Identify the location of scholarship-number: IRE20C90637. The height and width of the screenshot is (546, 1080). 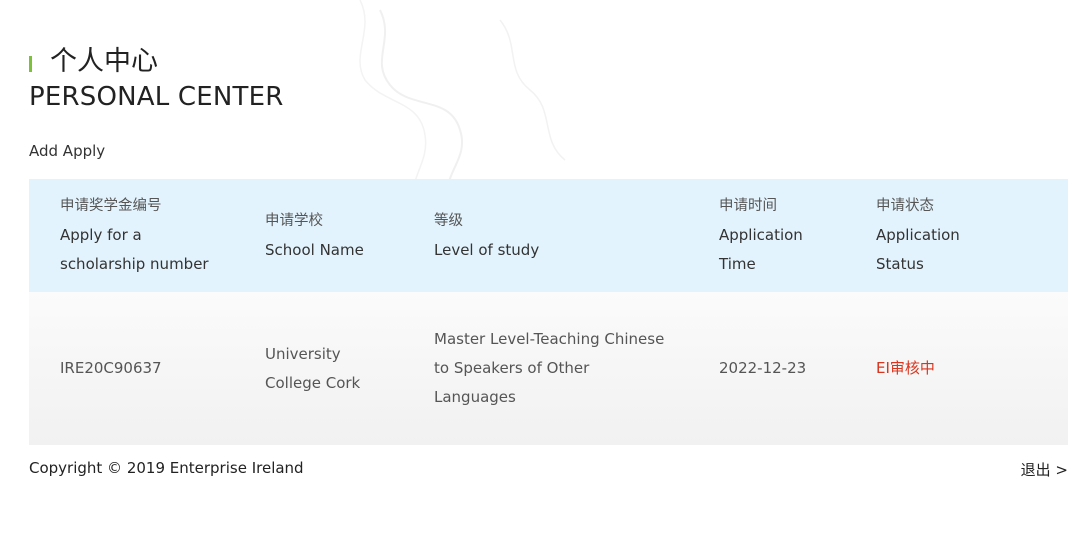
(111, 368).